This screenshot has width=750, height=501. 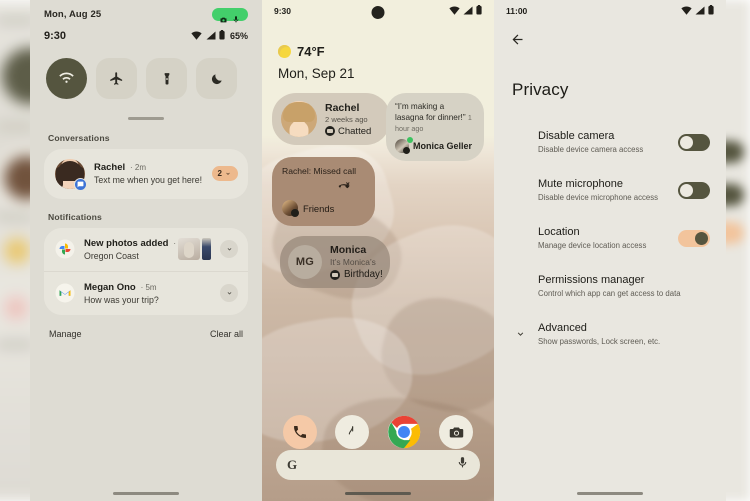 What do you see at coordinates (110, 167) in the screenshot?
I see `conversation-name: Rachel` at bounding box center [110, 167].